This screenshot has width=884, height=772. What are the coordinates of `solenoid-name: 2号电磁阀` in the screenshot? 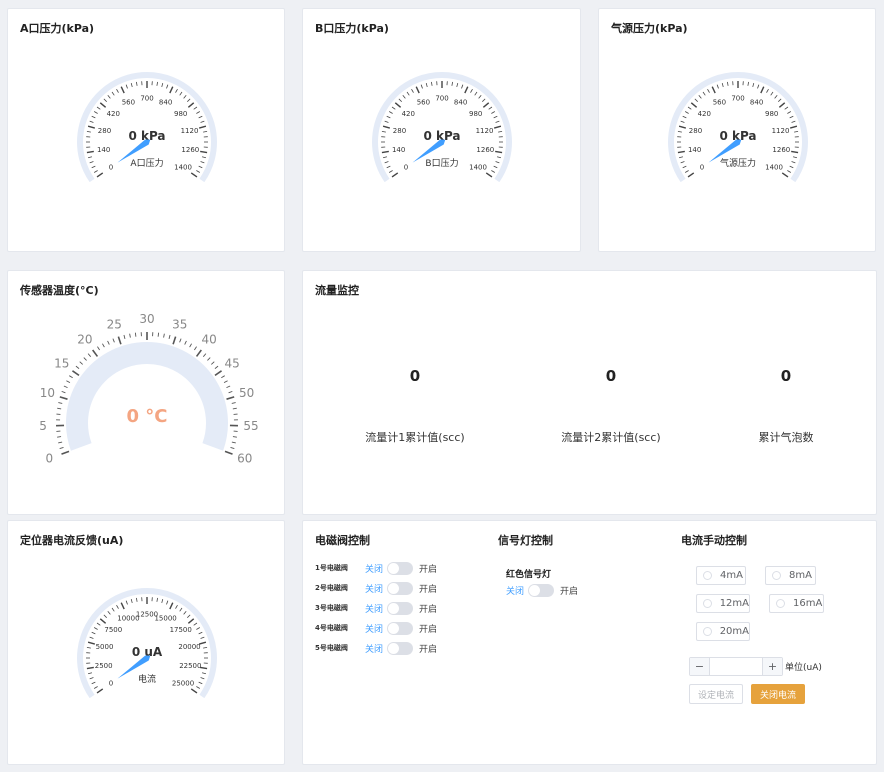 It's located at (331, 588).